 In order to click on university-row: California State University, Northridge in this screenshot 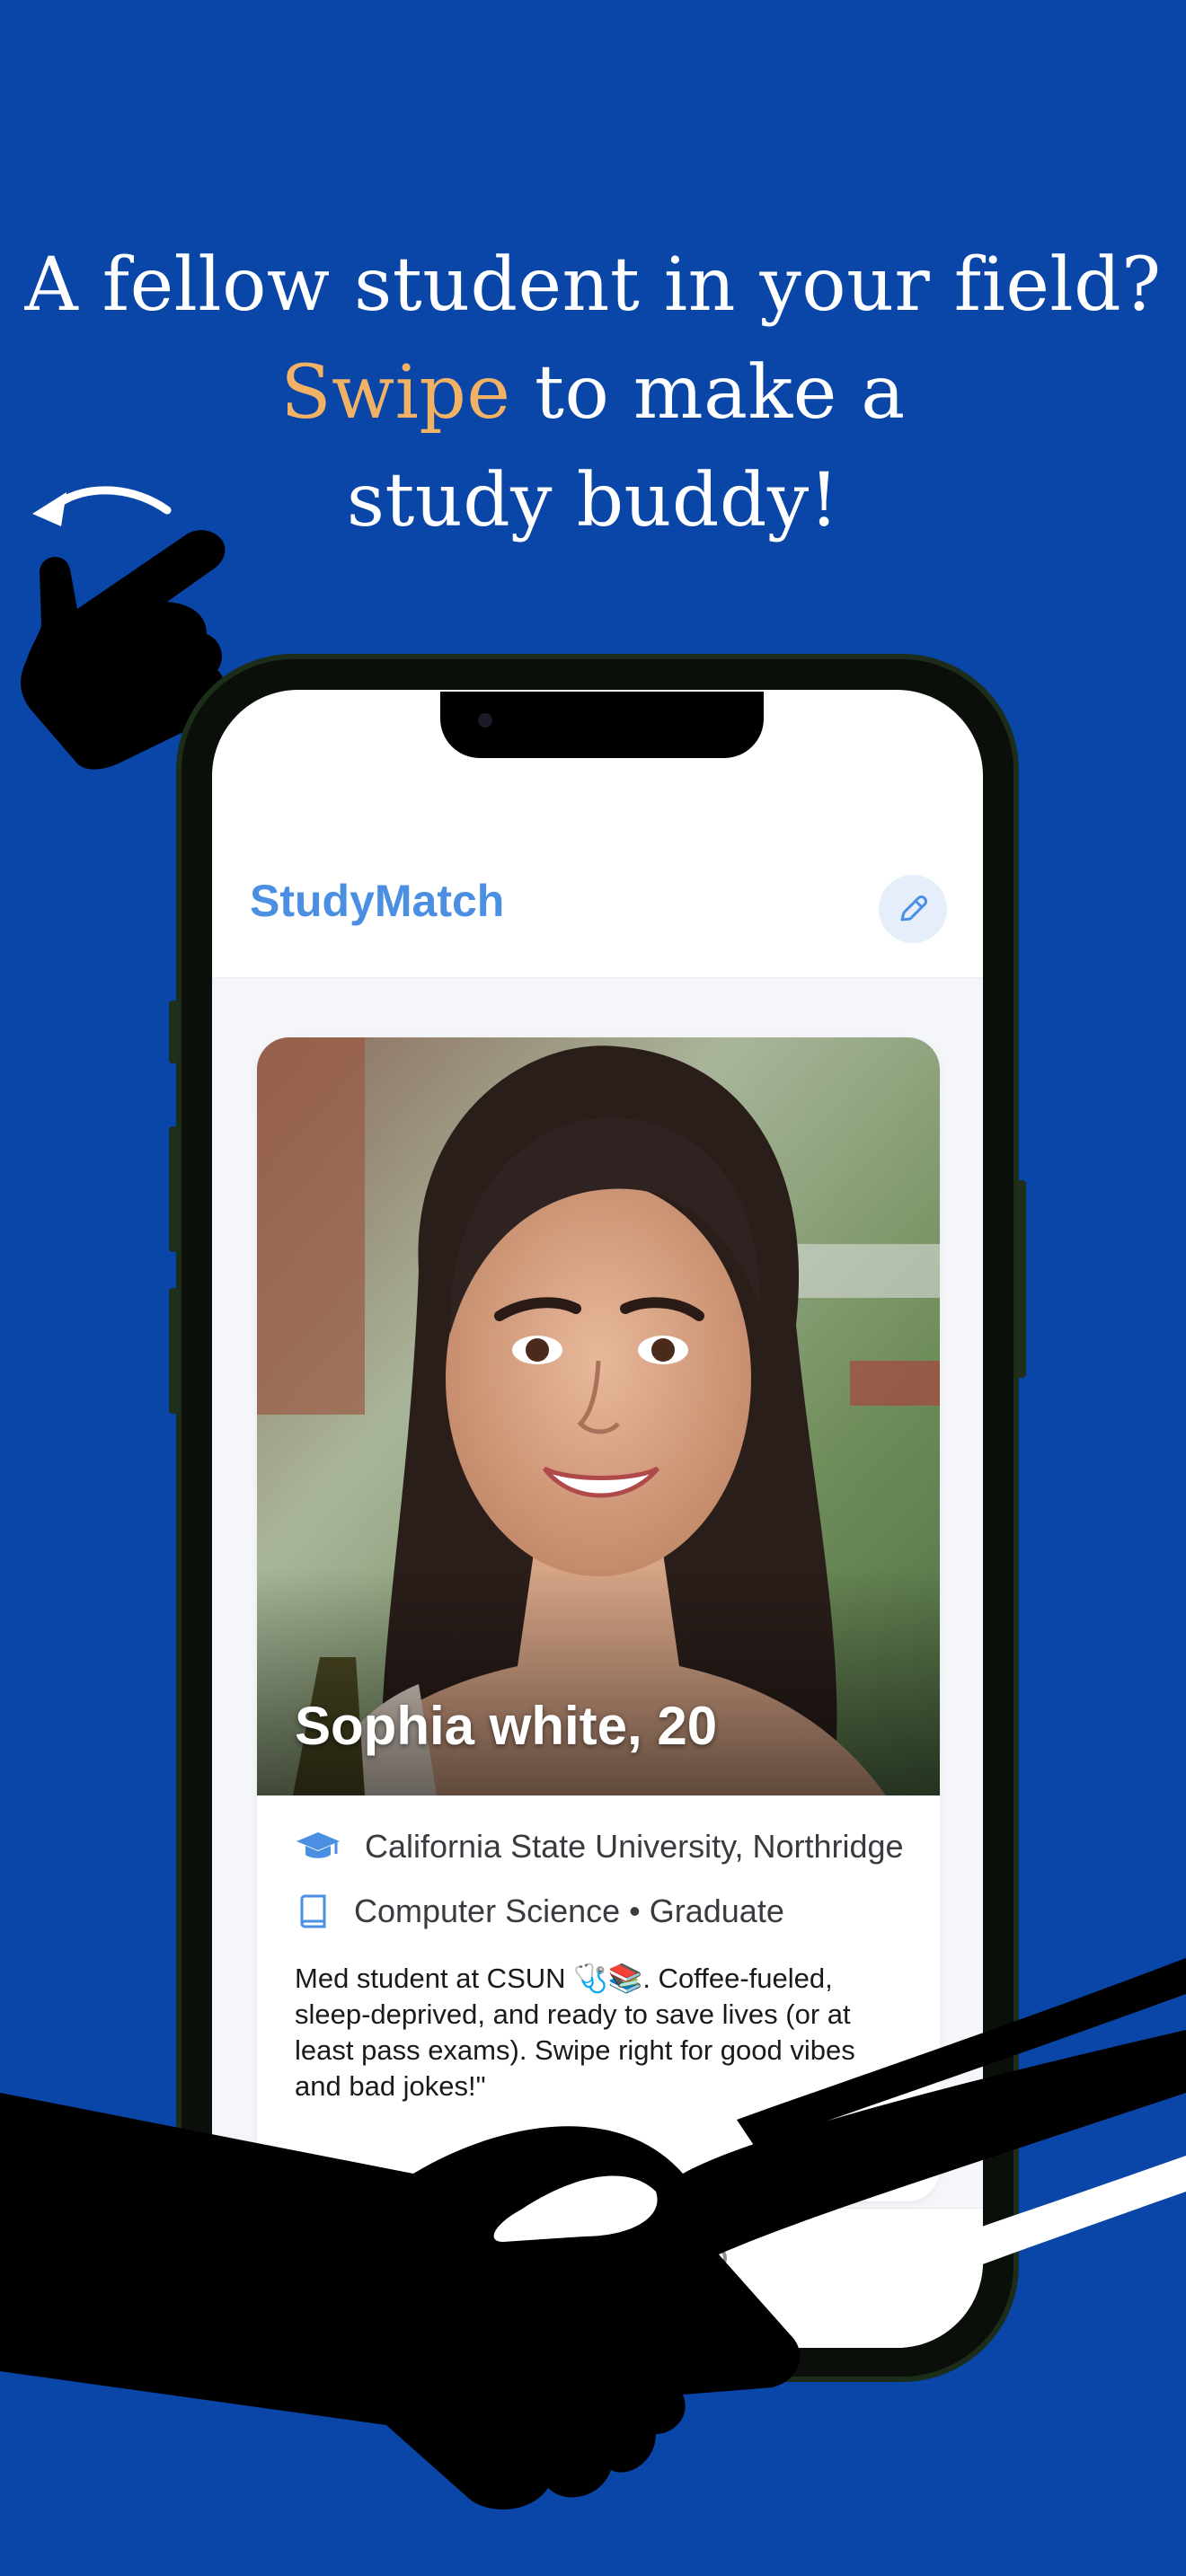, I will do `click(599, 1847)`.